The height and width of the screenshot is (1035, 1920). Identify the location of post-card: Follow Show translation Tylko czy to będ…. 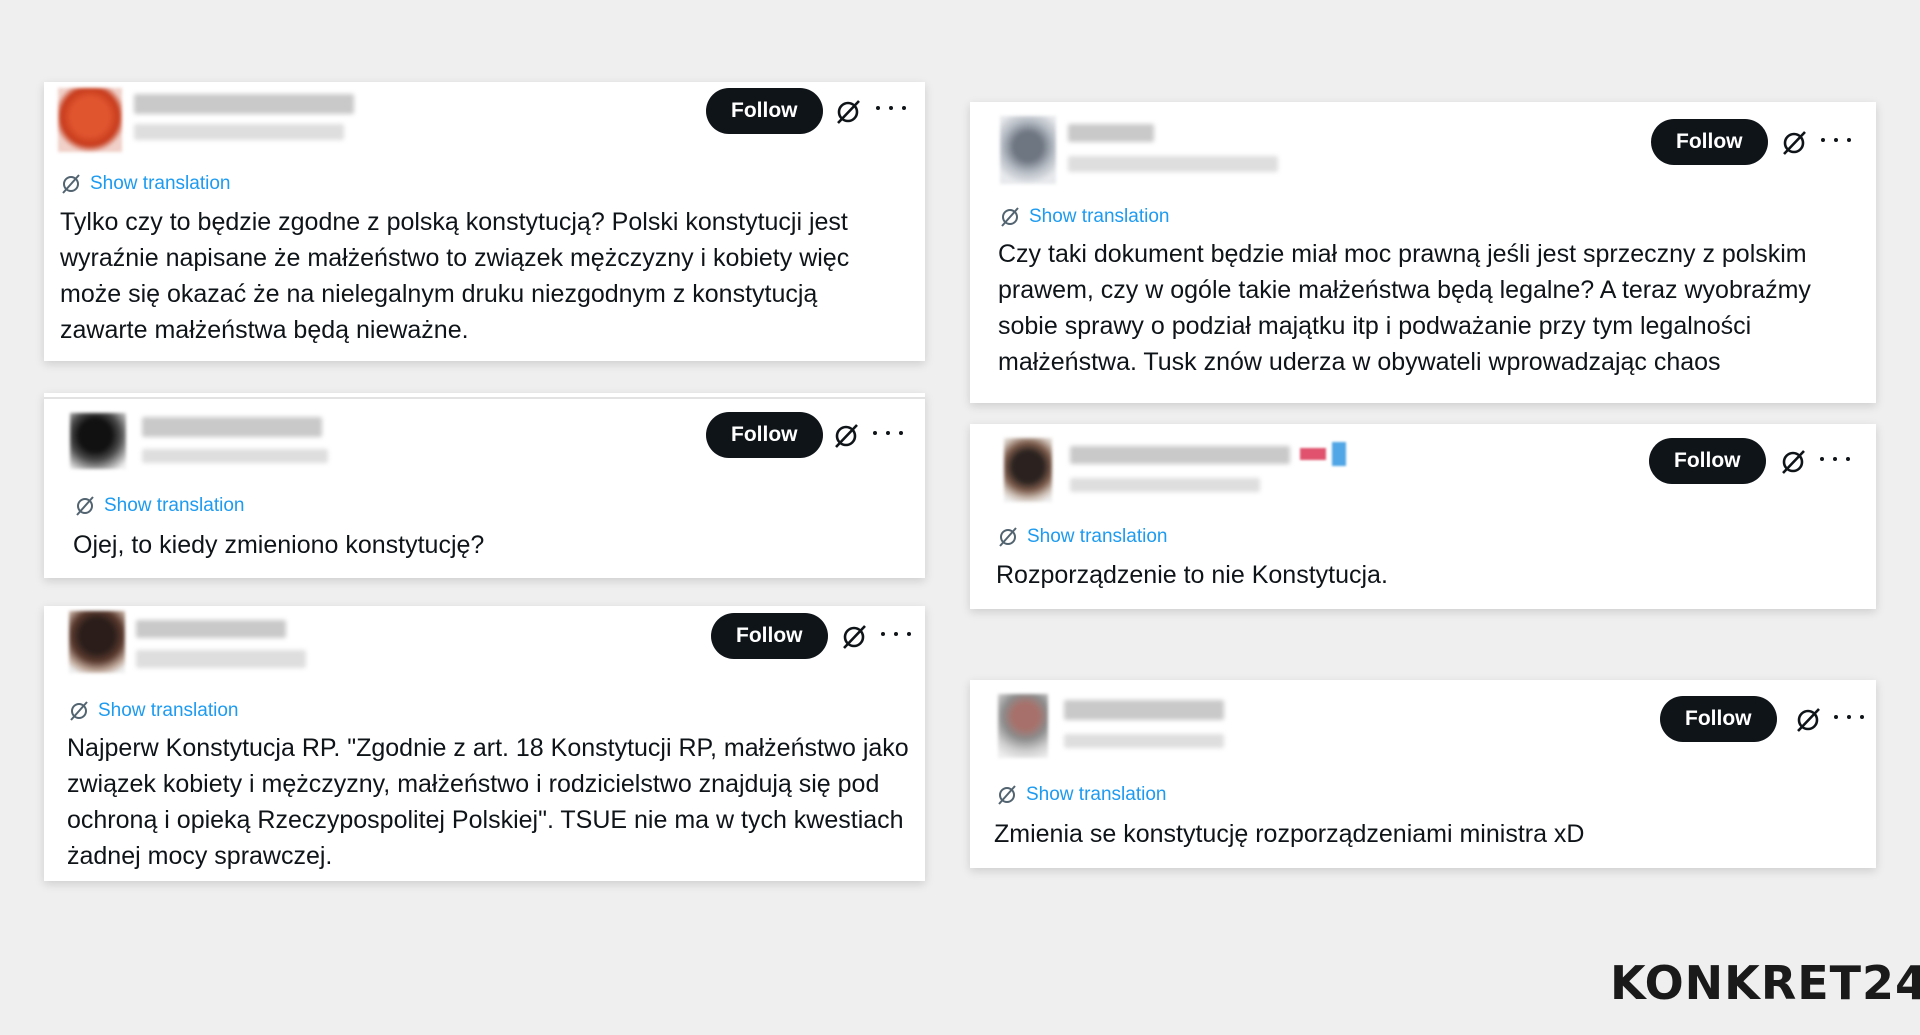
(484, 221).